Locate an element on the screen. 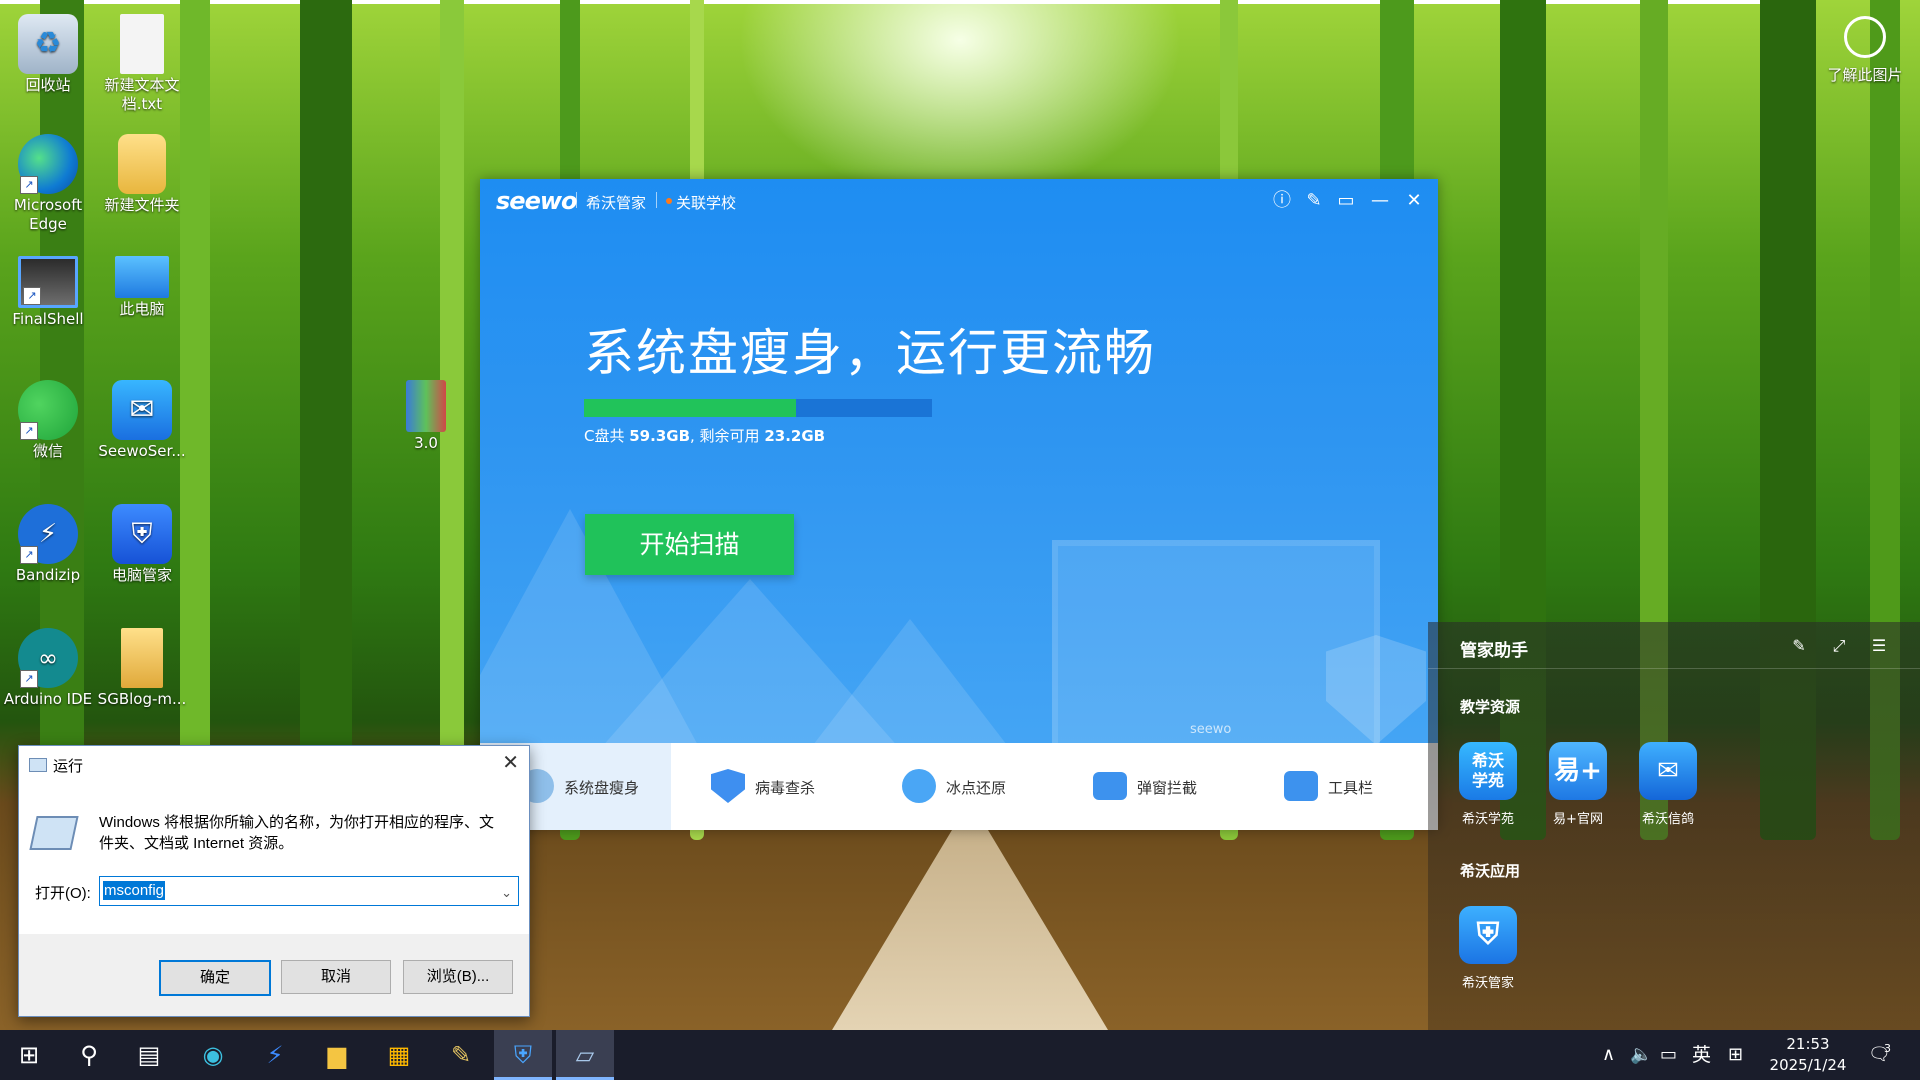 The width and height of the screenshot is (1920, 1080). app-seewo-manager: ⛨ 希沃管家 is located at coordinates (1488, 948).